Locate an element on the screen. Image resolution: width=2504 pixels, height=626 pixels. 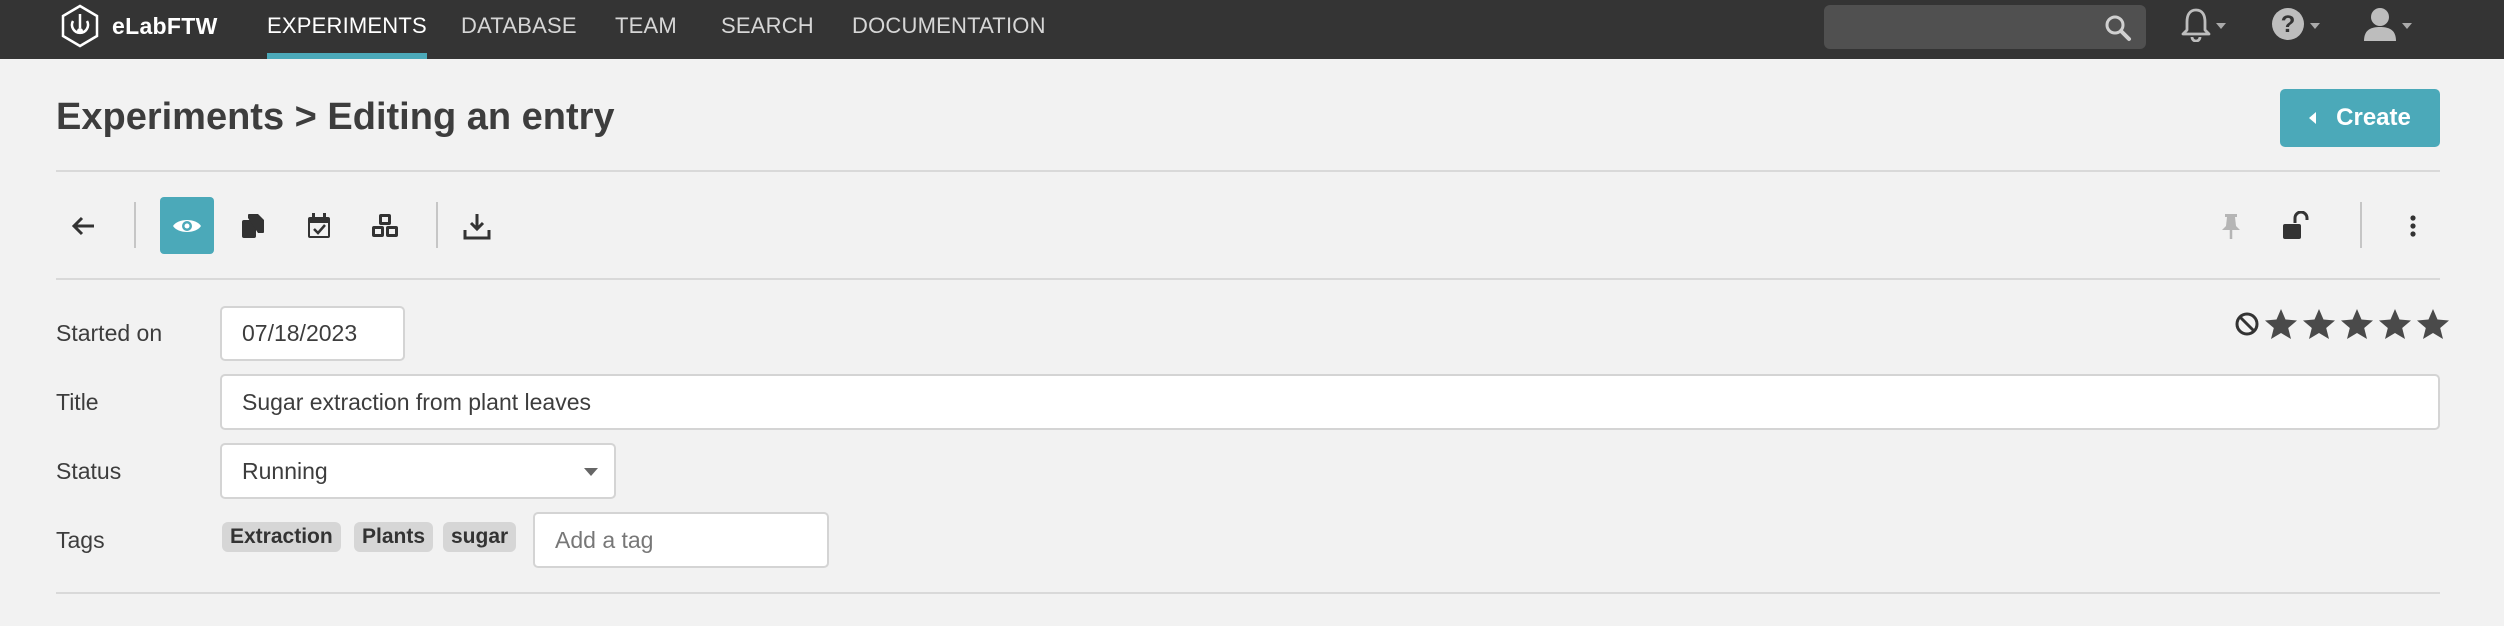
more-options-button is located at coordinates (2413, 225).